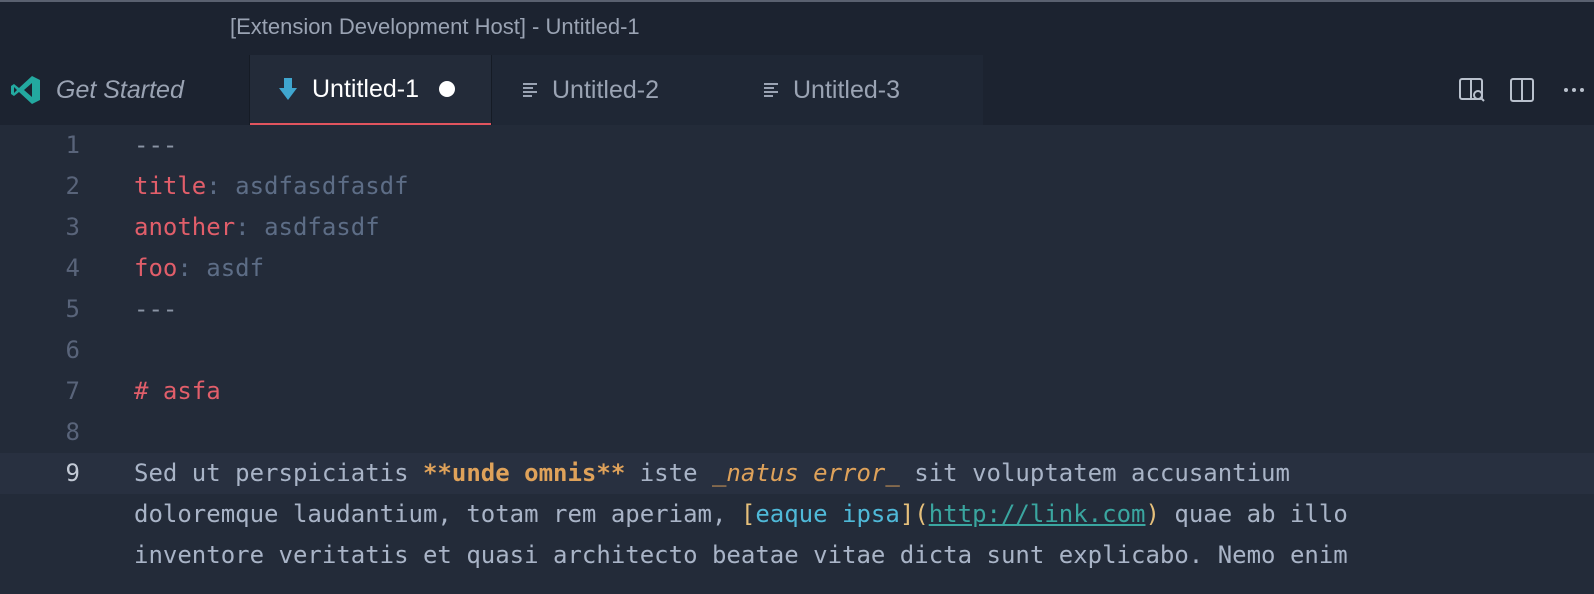  What do you see at coordinates (797, 432) in the screenshot?
I see `code-line: 8` at bounding box center [797, 432].